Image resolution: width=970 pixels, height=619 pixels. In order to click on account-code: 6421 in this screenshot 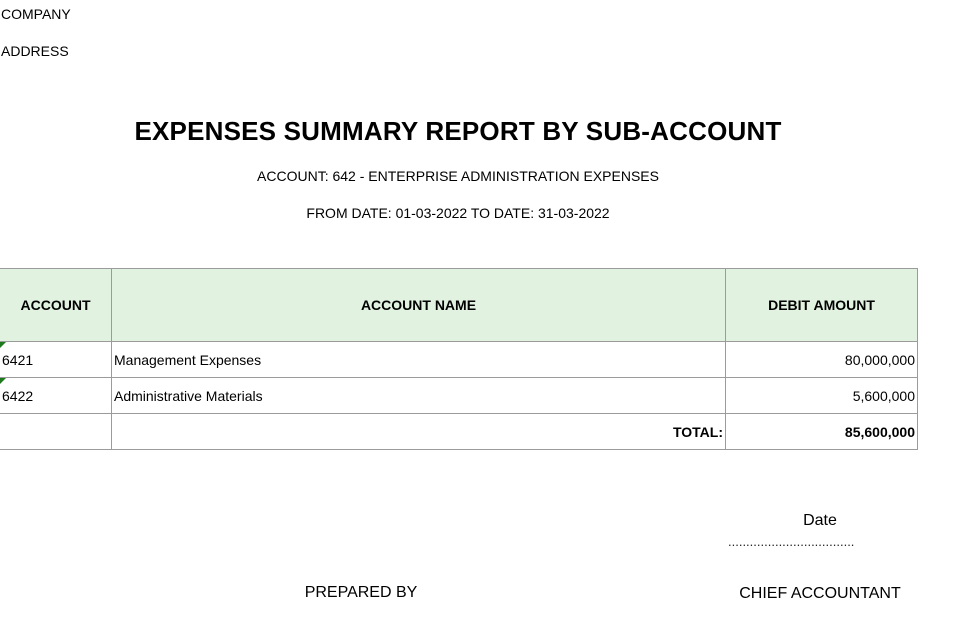, I will do `click(18, 359)`.